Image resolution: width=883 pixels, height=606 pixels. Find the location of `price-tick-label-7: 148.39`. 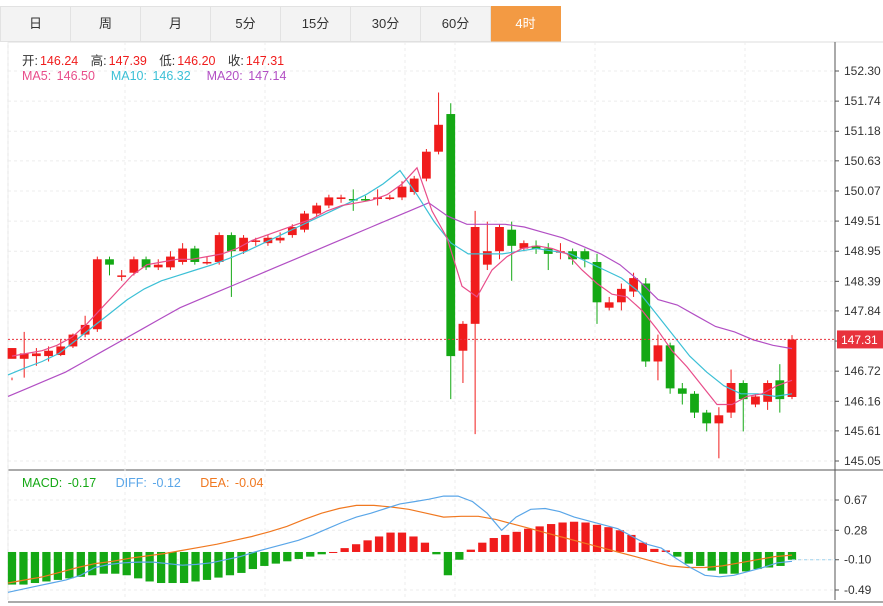

price-tick-label-7: 148.39 is located at coordinates (862, 281).